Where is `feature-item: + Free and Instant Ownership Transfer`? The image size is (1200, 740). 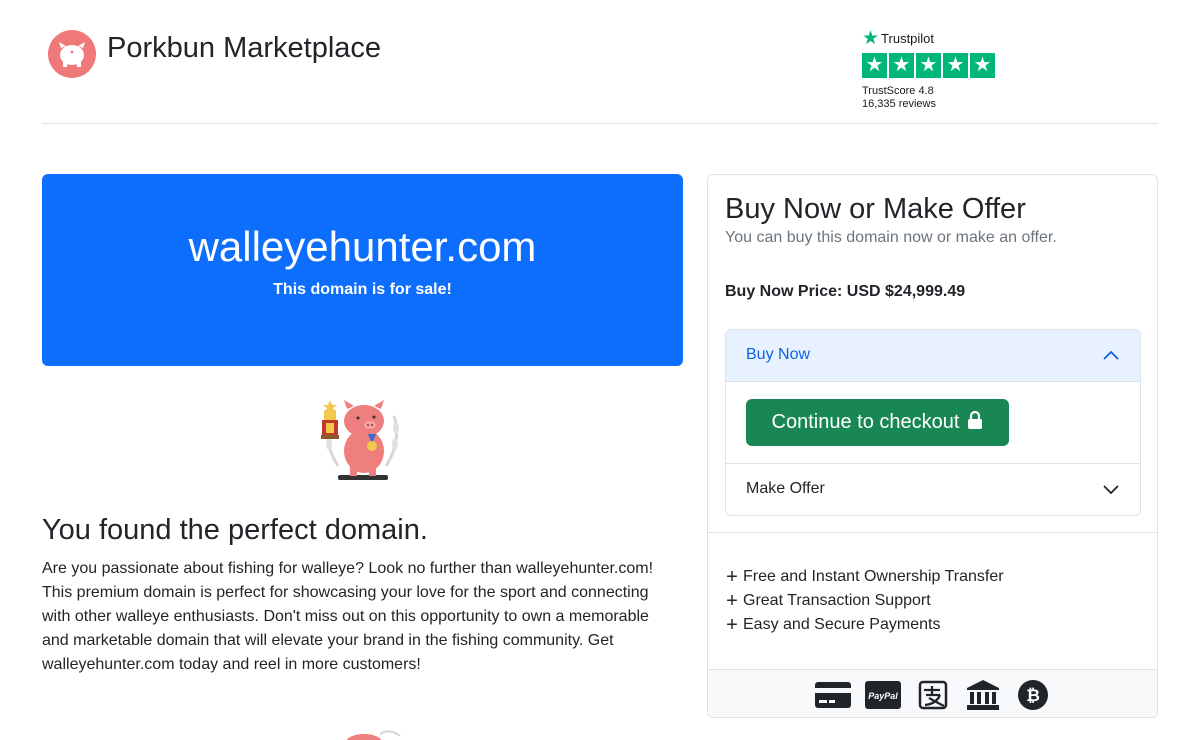
feature-item: + Free and Instant Ownership Transfer is located at coordinates (864, 577).